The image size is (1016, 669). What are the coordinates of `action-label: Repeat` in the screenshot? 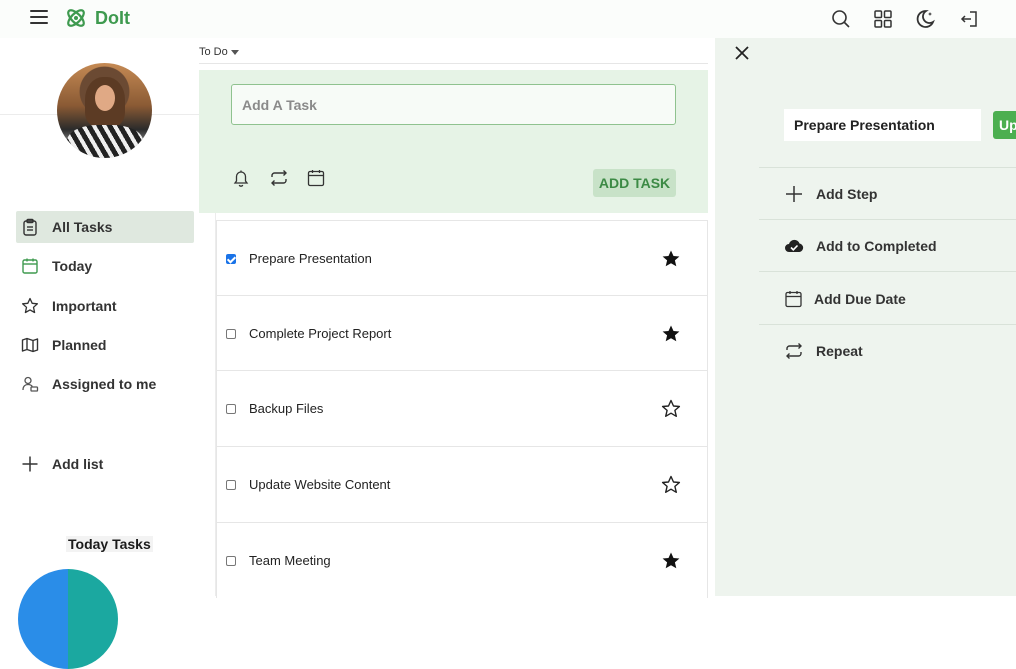 It's located at (839, 351).